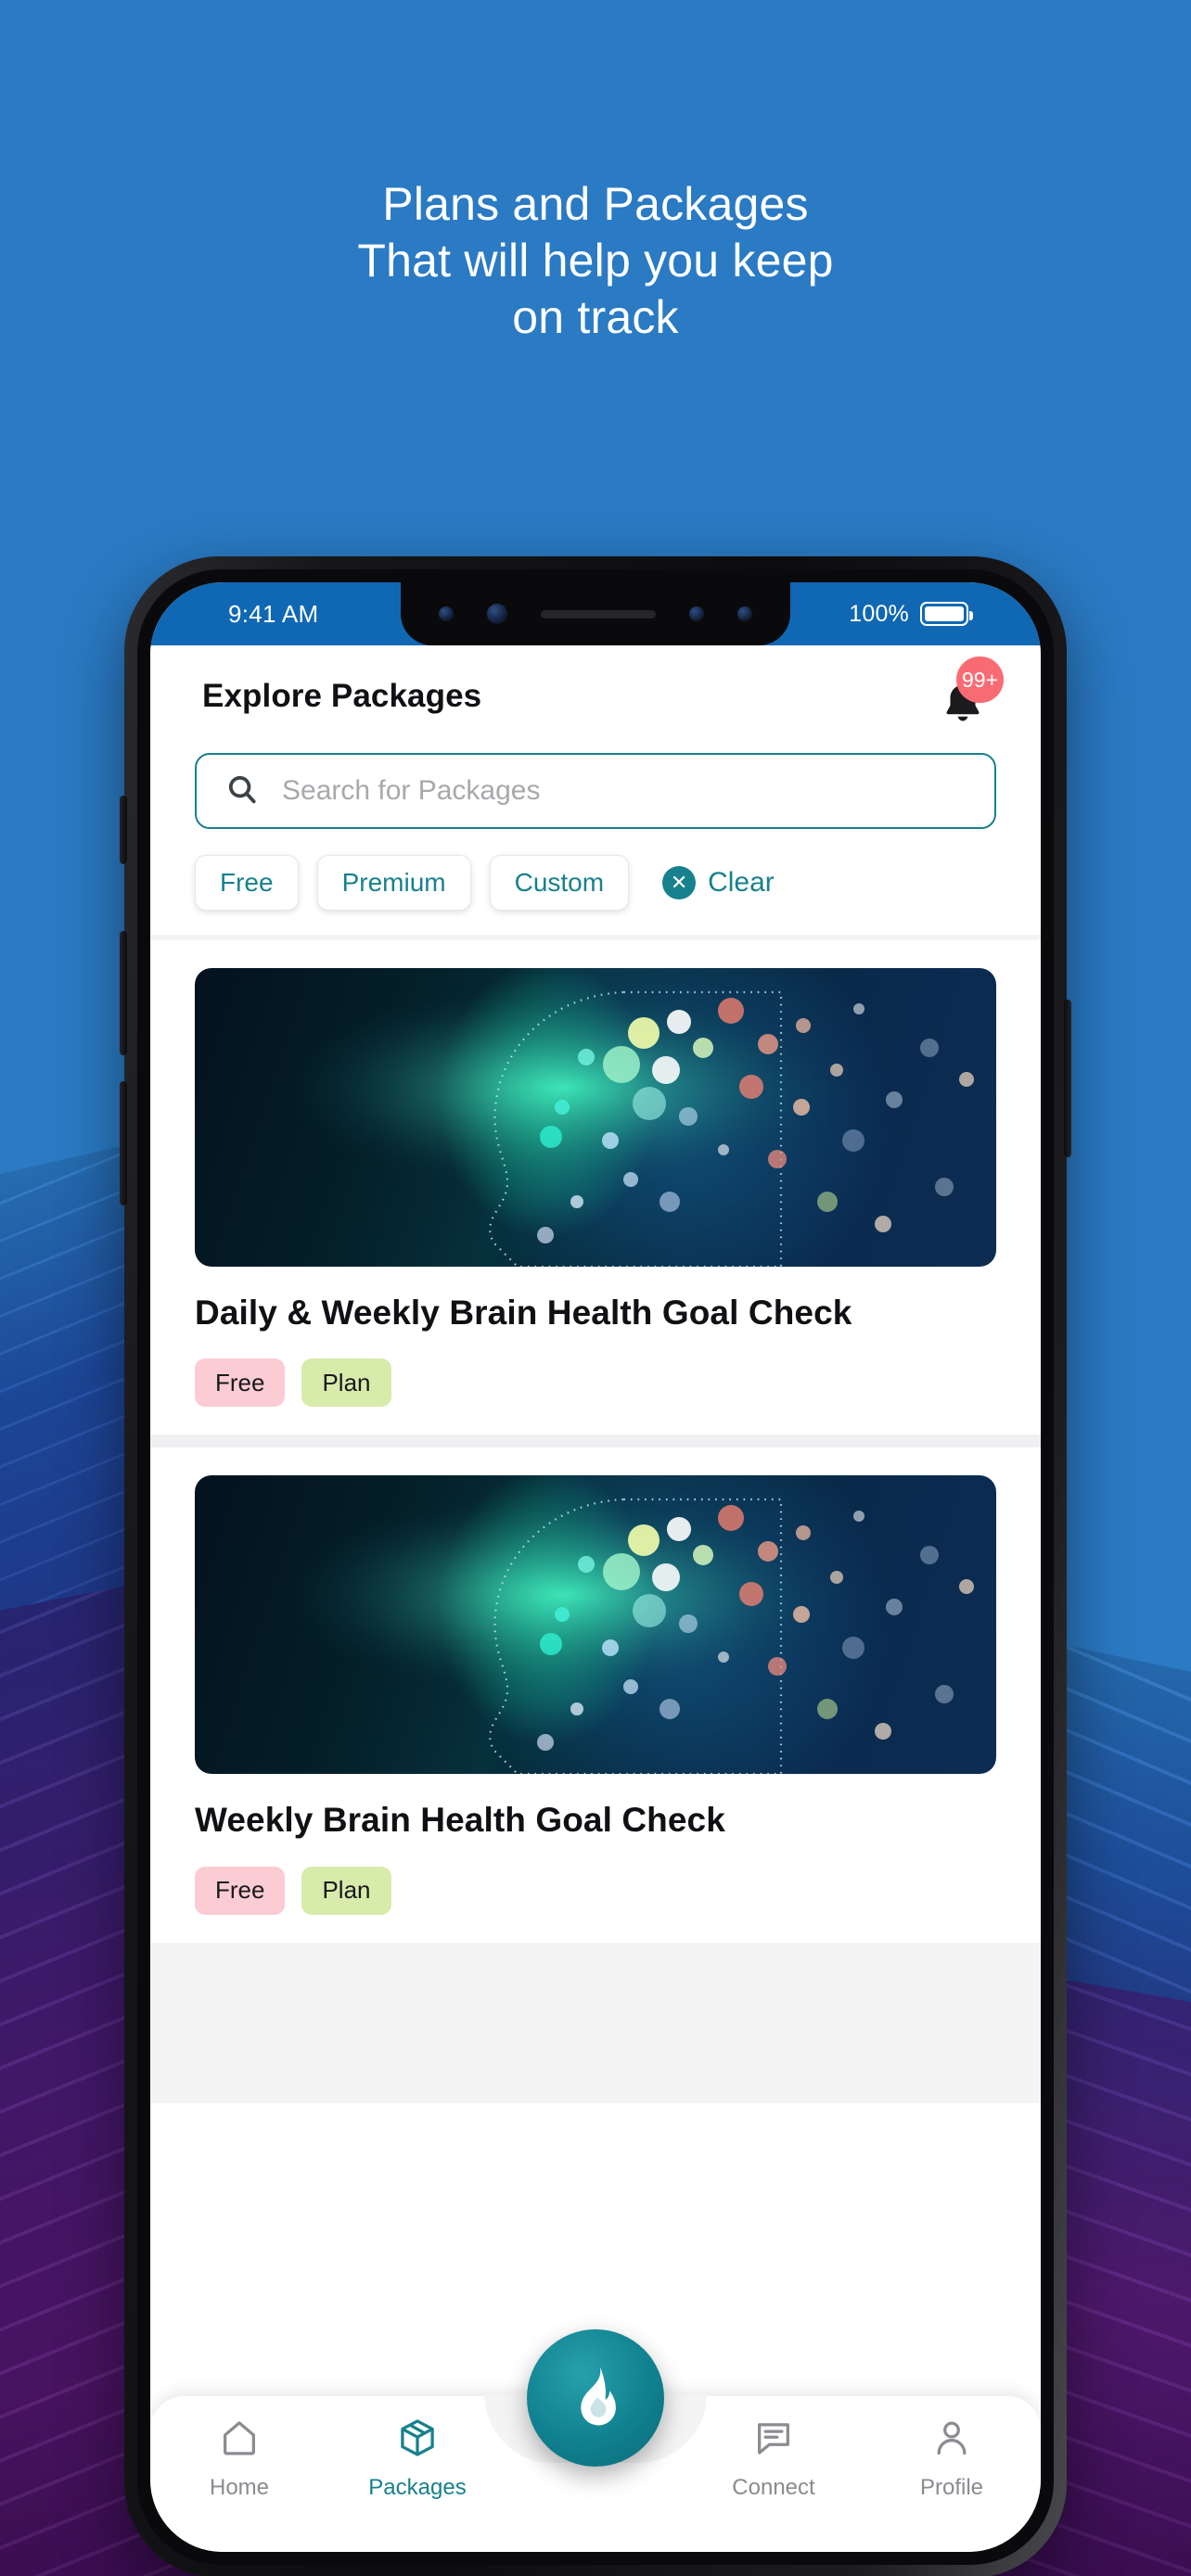  I want to click on flame-fab-button, so click(595, 2398).